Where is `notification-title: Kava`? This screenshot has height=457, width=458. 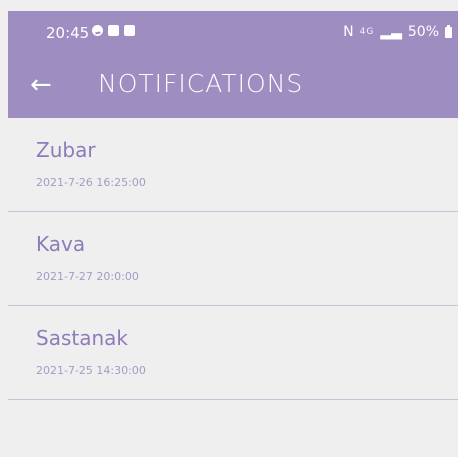 notification-title: Kava is located at coordinates (61, 244).